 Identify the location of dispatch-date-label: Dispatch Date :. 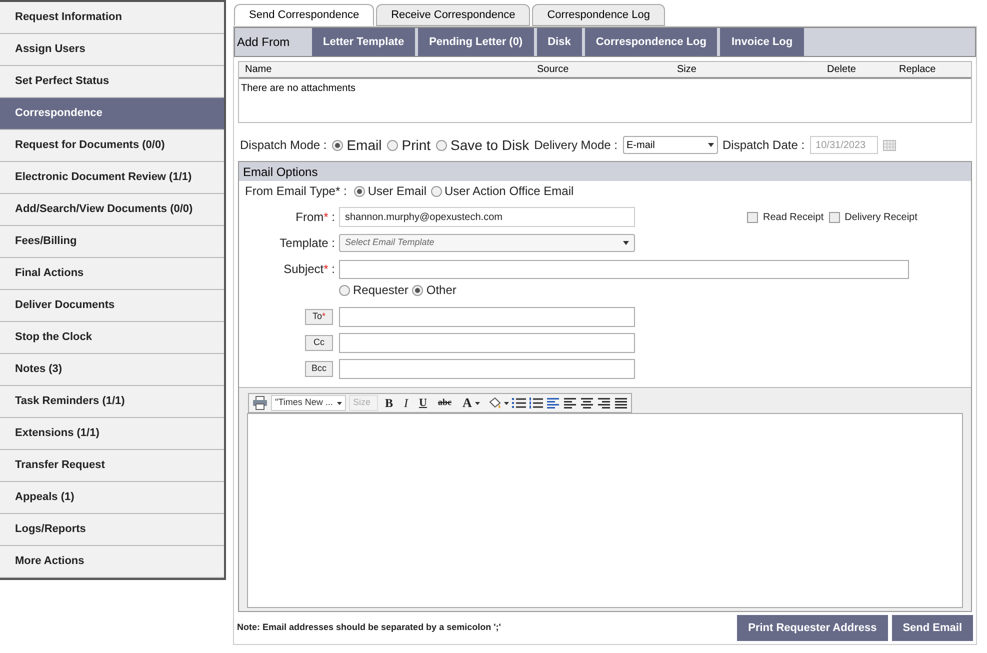
(763, 145).